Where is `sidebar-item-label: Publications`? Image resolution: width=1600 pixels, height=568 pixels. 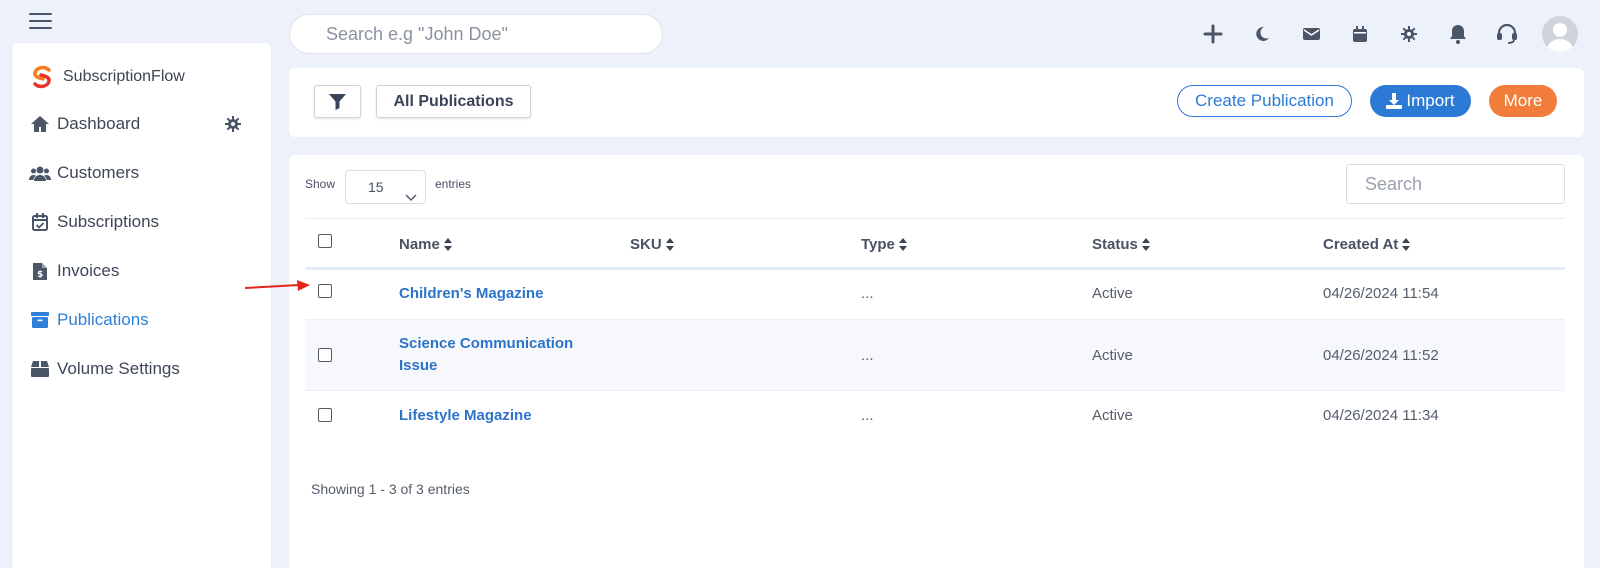 sidebar-item-label: Publications is located at coordinates (103, 319).